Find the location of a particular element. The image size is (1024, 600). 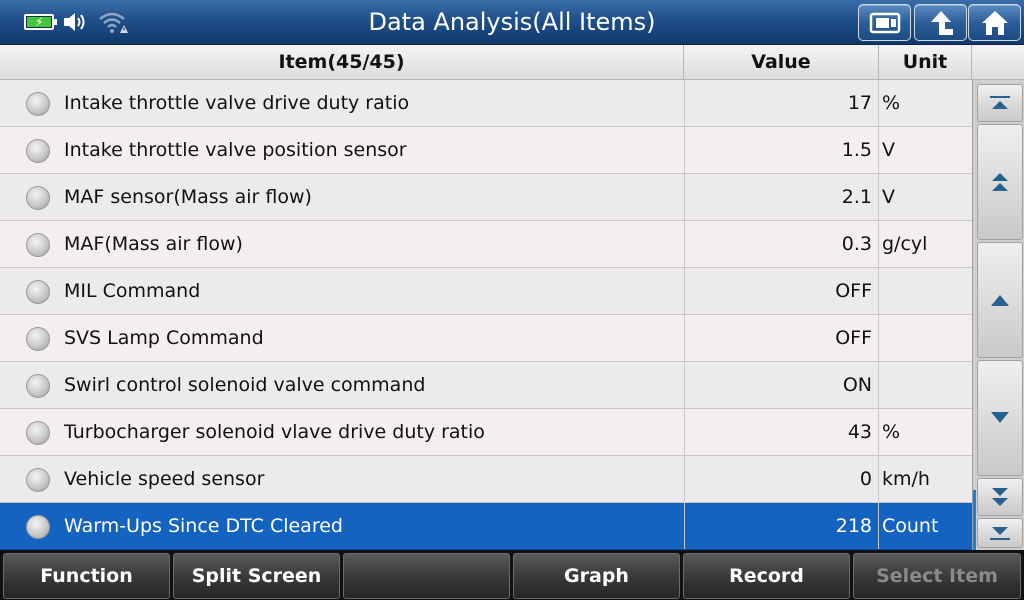

page-up-button is located at coordinates (1000, 182).